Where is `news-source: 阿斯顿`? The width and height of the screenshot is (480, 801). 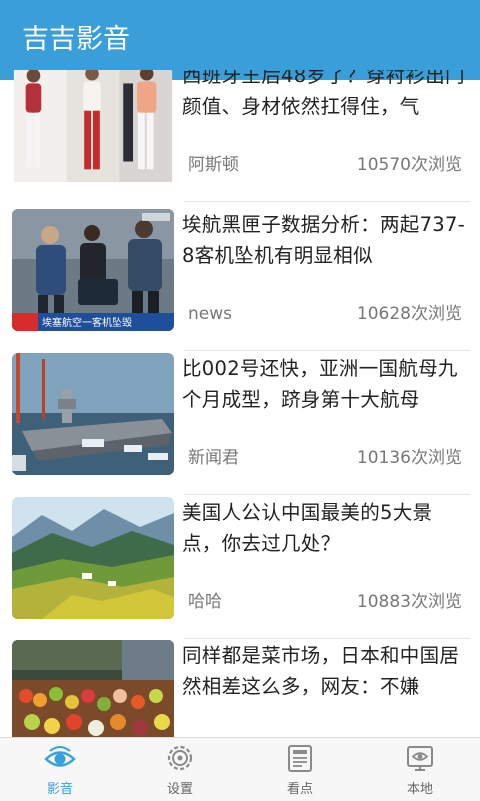 news-source: 阿斯顿 is located at coordinates (213, 165).